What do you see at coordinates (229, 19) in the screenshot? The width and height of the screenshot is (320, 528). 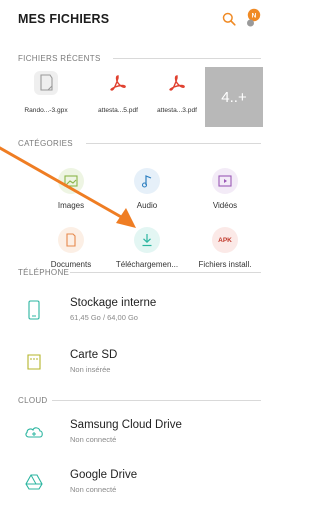 I see `search-icon` at bounding box center [229, 19].